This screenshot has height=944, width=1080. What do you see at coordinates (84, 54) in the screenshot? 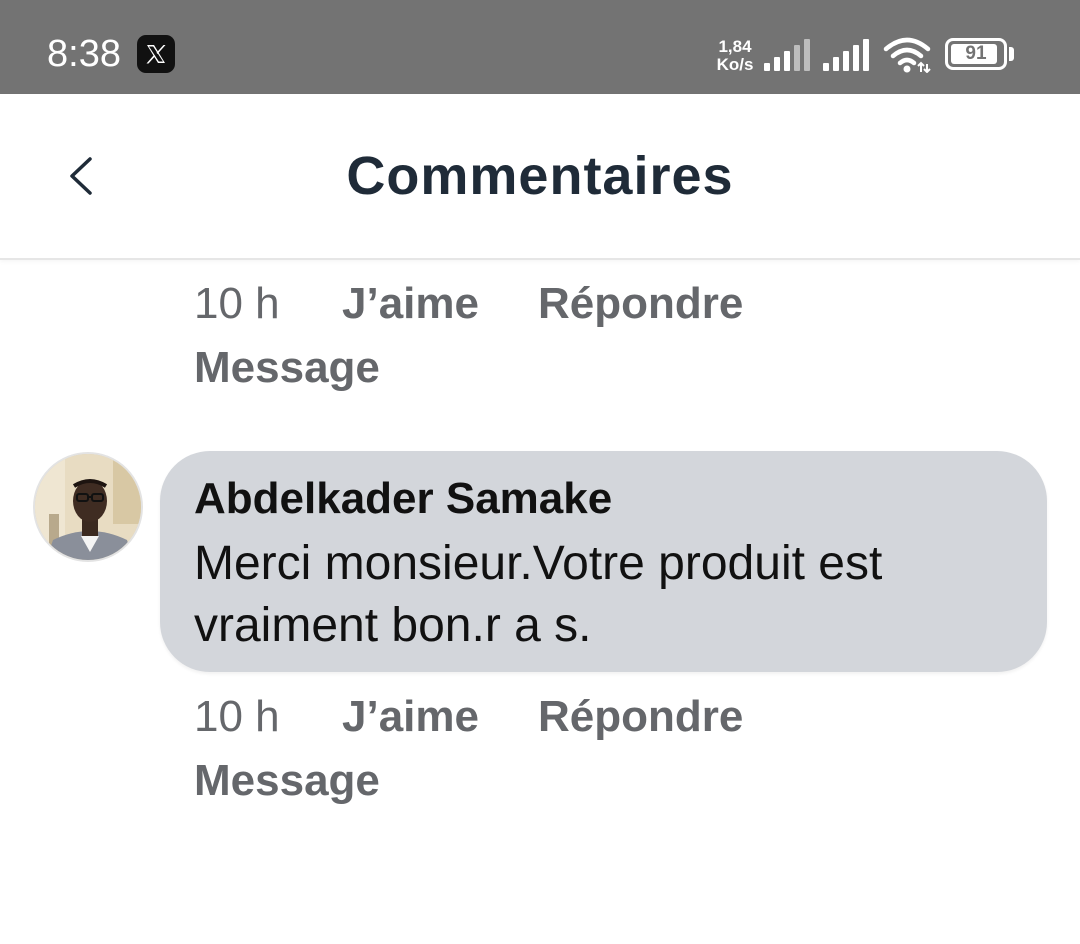
I see `status-time: 8:38` at bounding box center [84, 54].